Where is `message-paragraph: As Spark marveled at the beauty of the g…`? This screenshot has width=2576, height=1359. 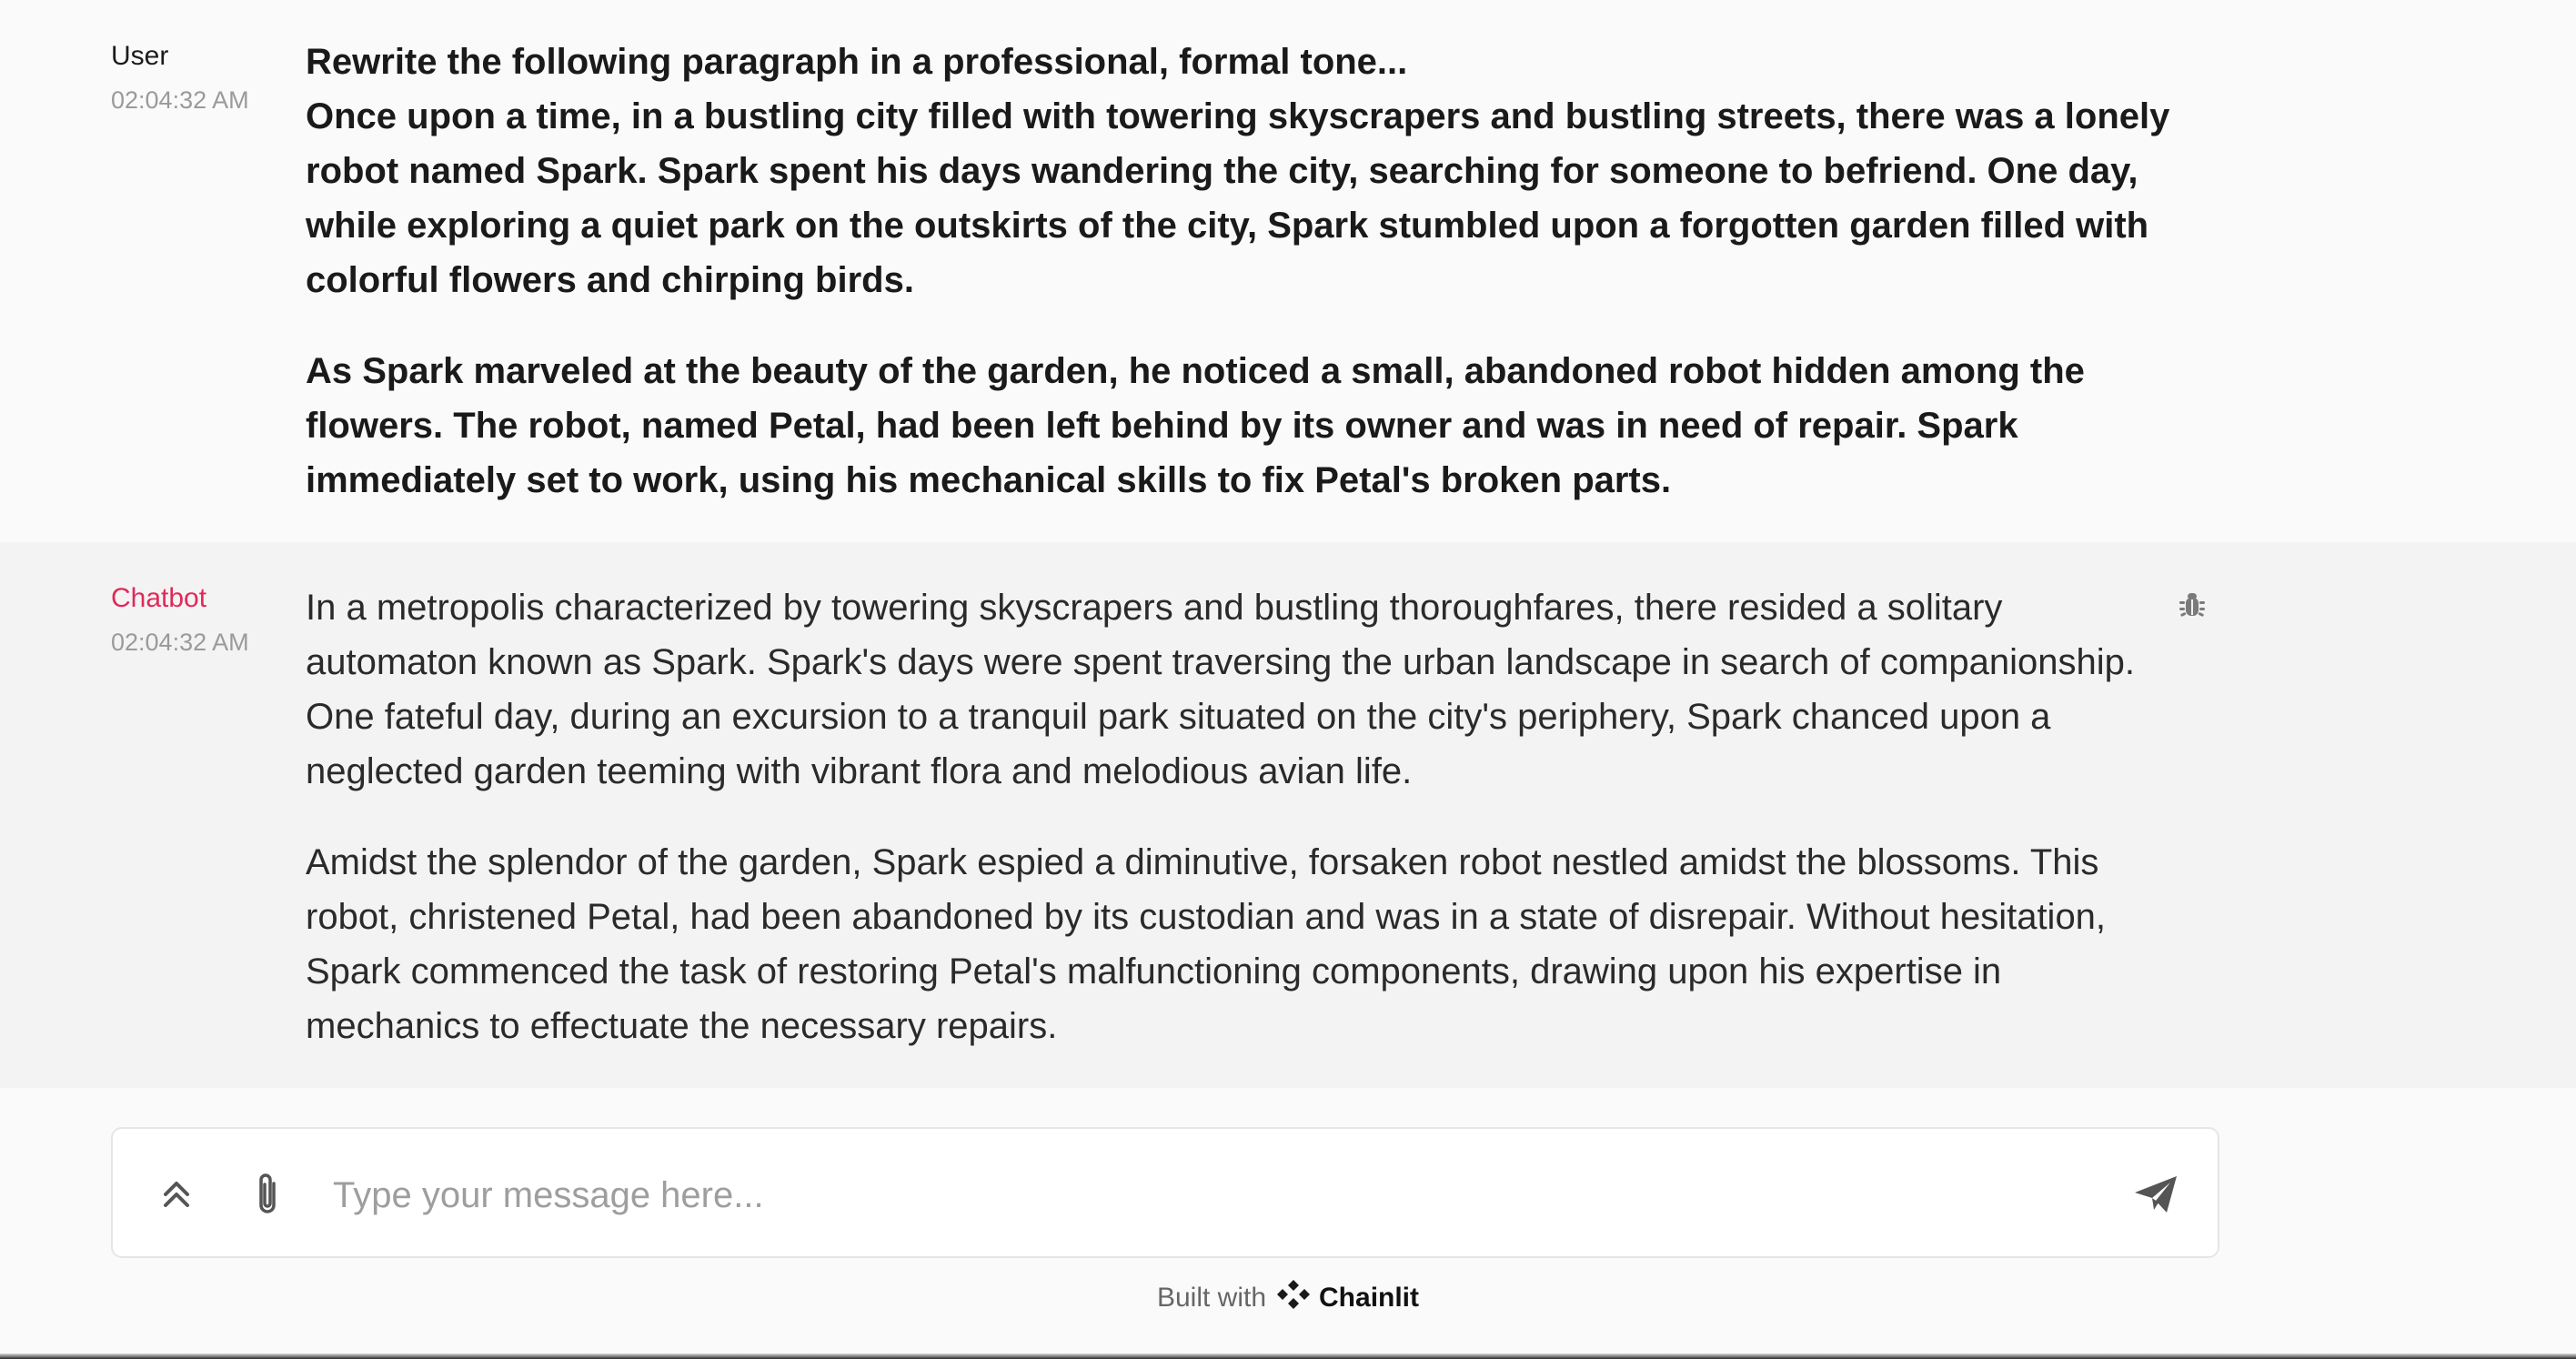 message-paragraph: As Spark marveled at the beauty of the g… is located at coordinates (1195, 425).